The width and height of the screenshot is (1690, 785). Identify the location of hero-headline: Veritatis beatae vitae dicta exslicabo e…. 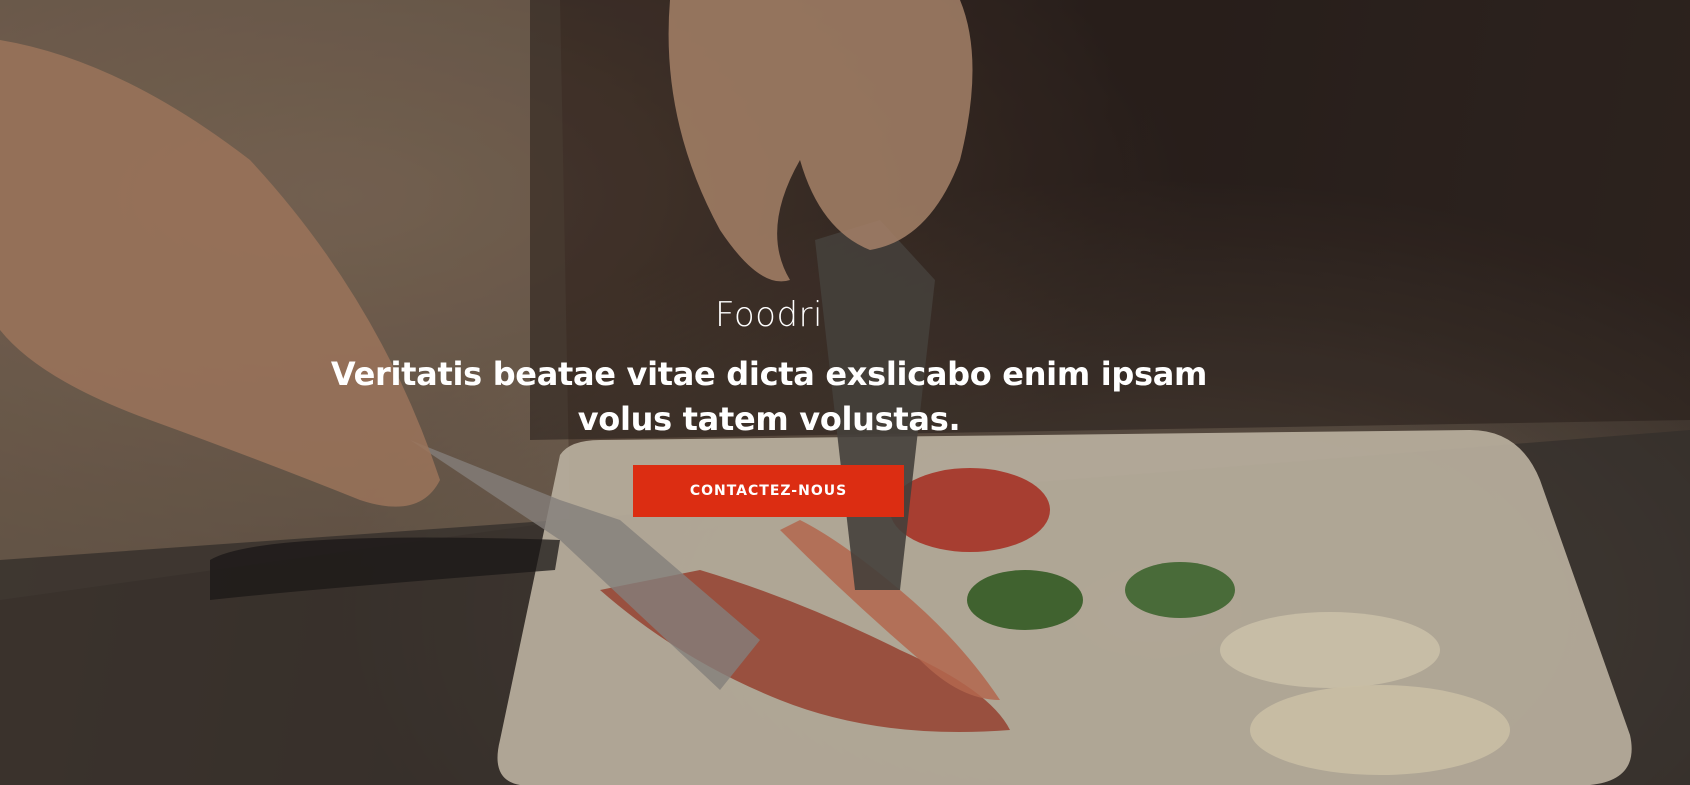
(769, 396).